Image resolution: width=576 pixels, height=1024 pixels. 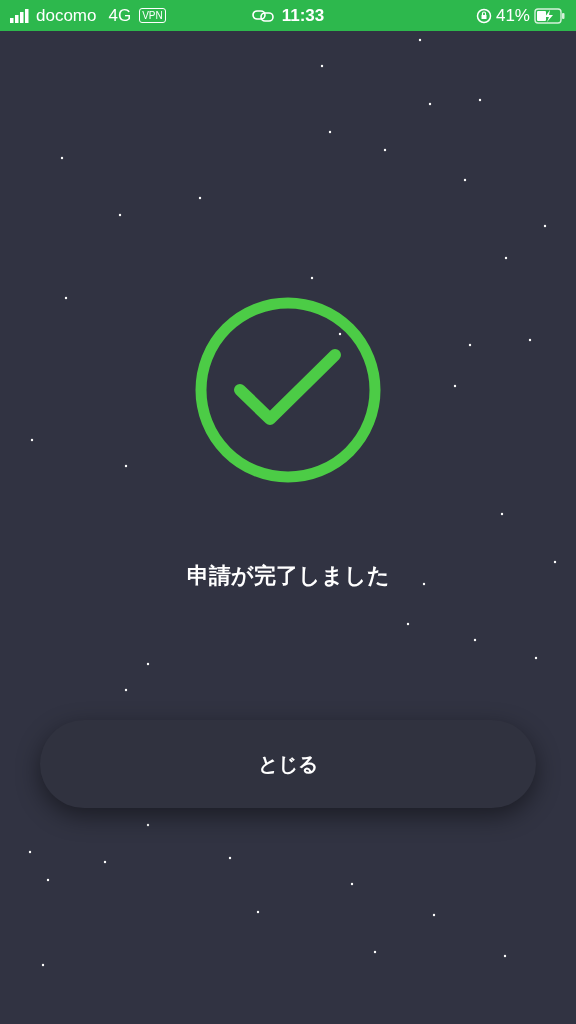 I want to click on check-circle-icon, so click(x=288, y=390).